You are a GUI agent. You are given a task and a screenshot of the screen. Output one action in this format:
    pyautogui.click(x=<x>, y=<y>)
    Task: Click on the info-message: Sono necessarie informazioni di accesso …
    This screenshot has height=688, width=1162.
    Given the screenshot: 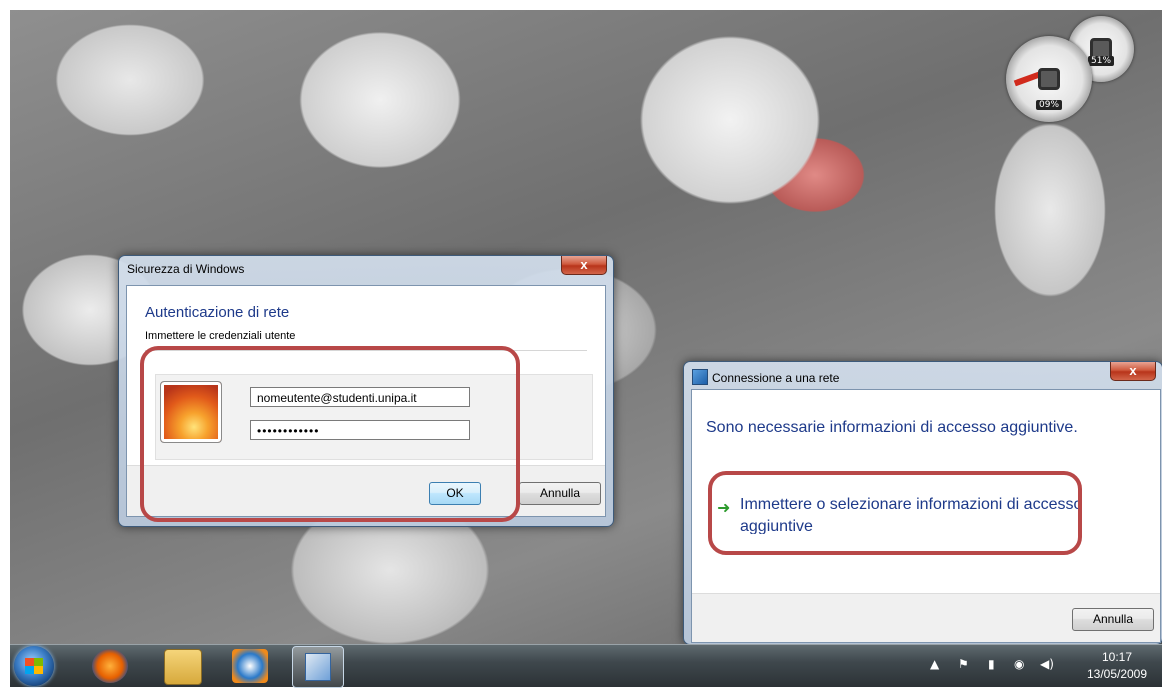 What is the action you would take?
    pyautogui.click(x=892, y=427)
    